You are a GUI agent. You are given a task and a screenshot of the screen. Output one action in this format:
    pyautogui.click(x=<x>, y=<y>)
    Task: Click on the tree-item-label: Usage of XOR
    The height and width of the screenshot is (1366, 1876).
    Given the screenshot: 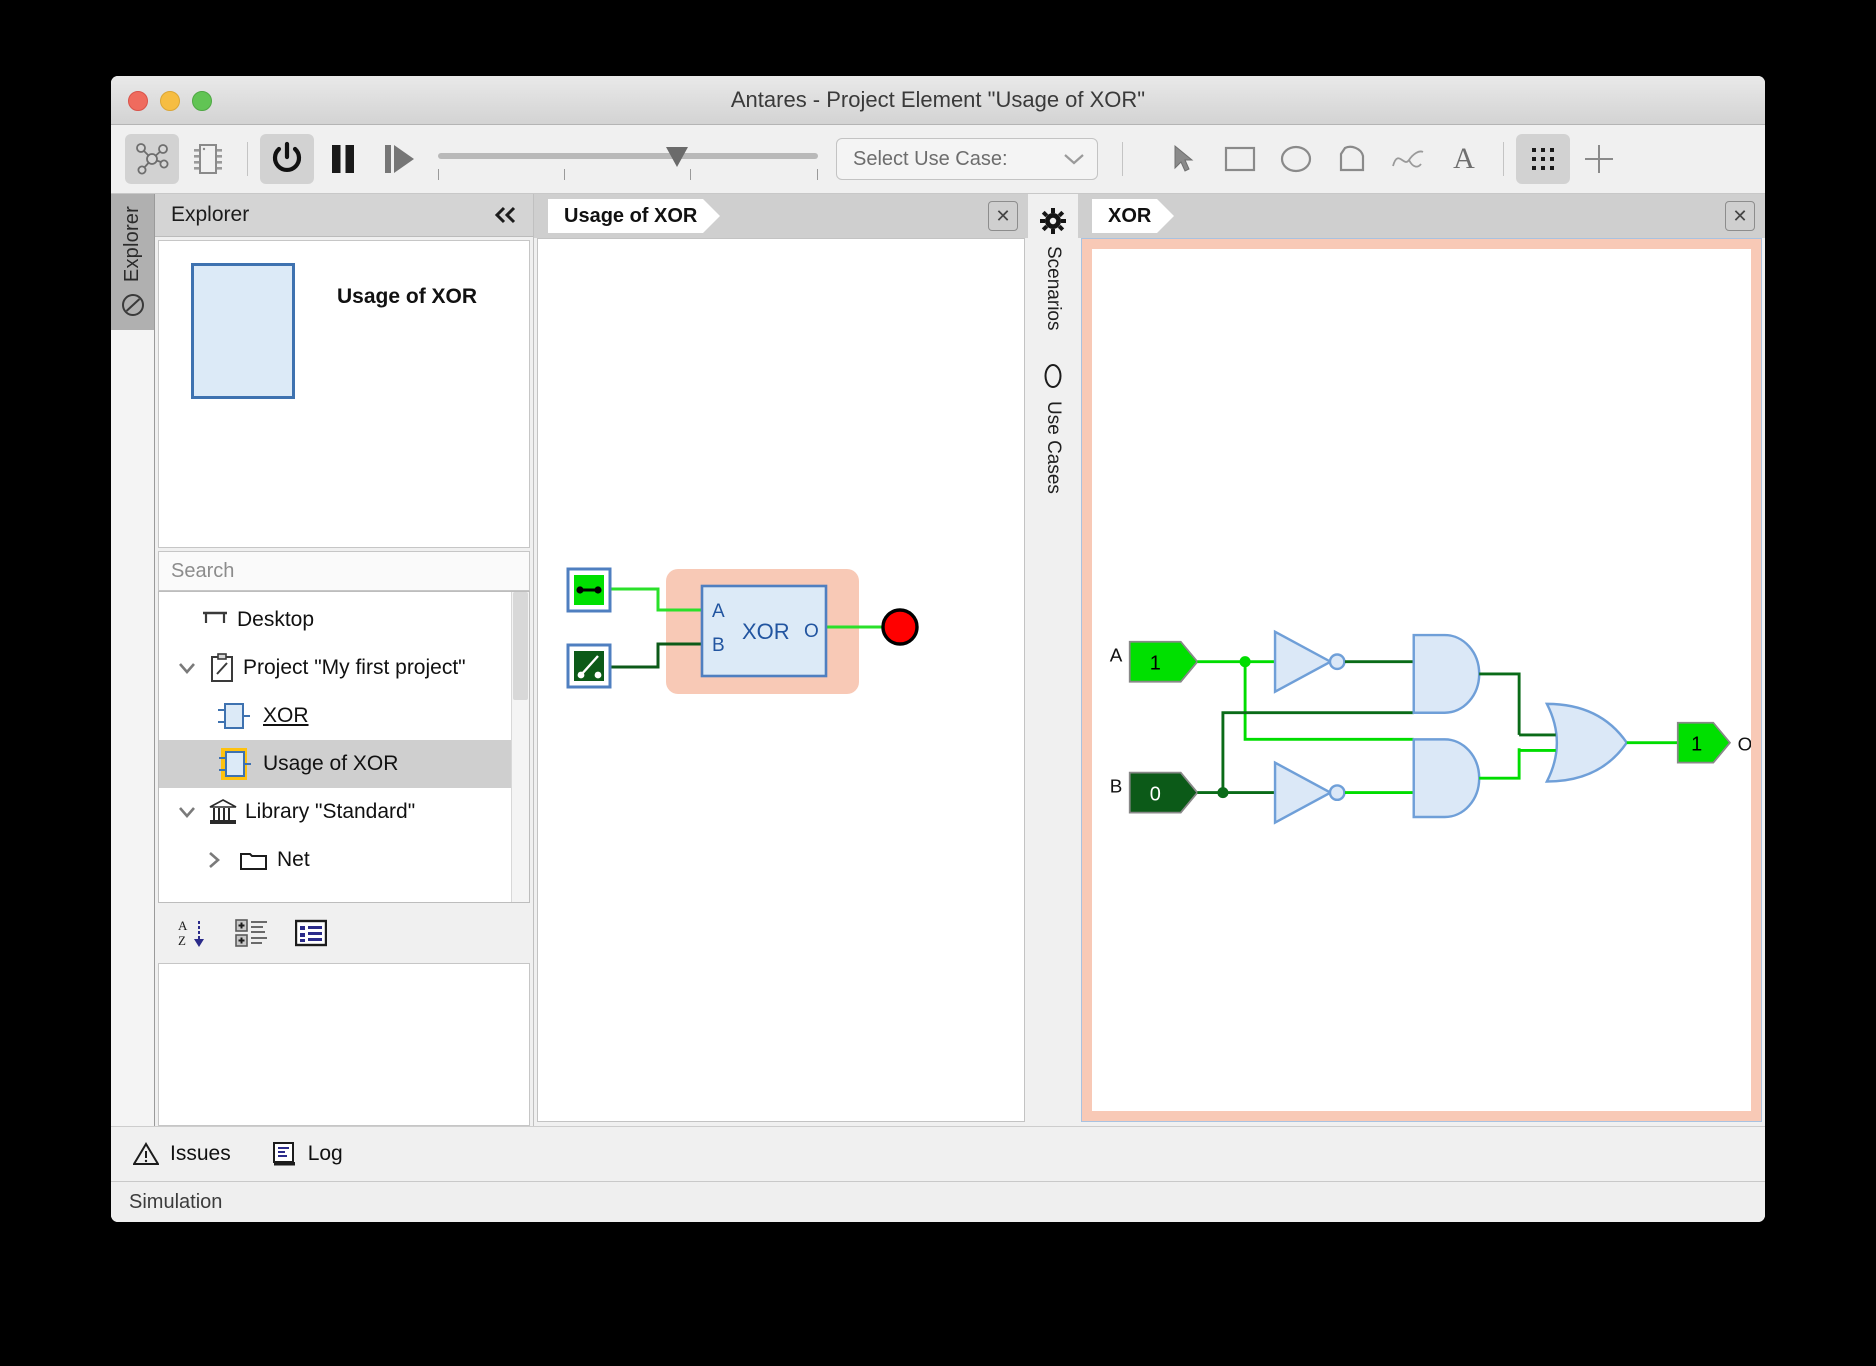 What is the action you would take?
    pyautogui.click(x=331, y=763)
    